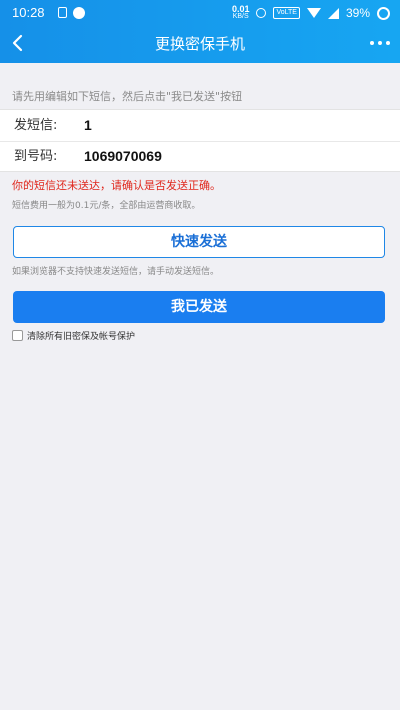  I want to click on browser-hint: 如果浏览器不支持快速发送短信，请手动发送短信。, so click(116, 272).